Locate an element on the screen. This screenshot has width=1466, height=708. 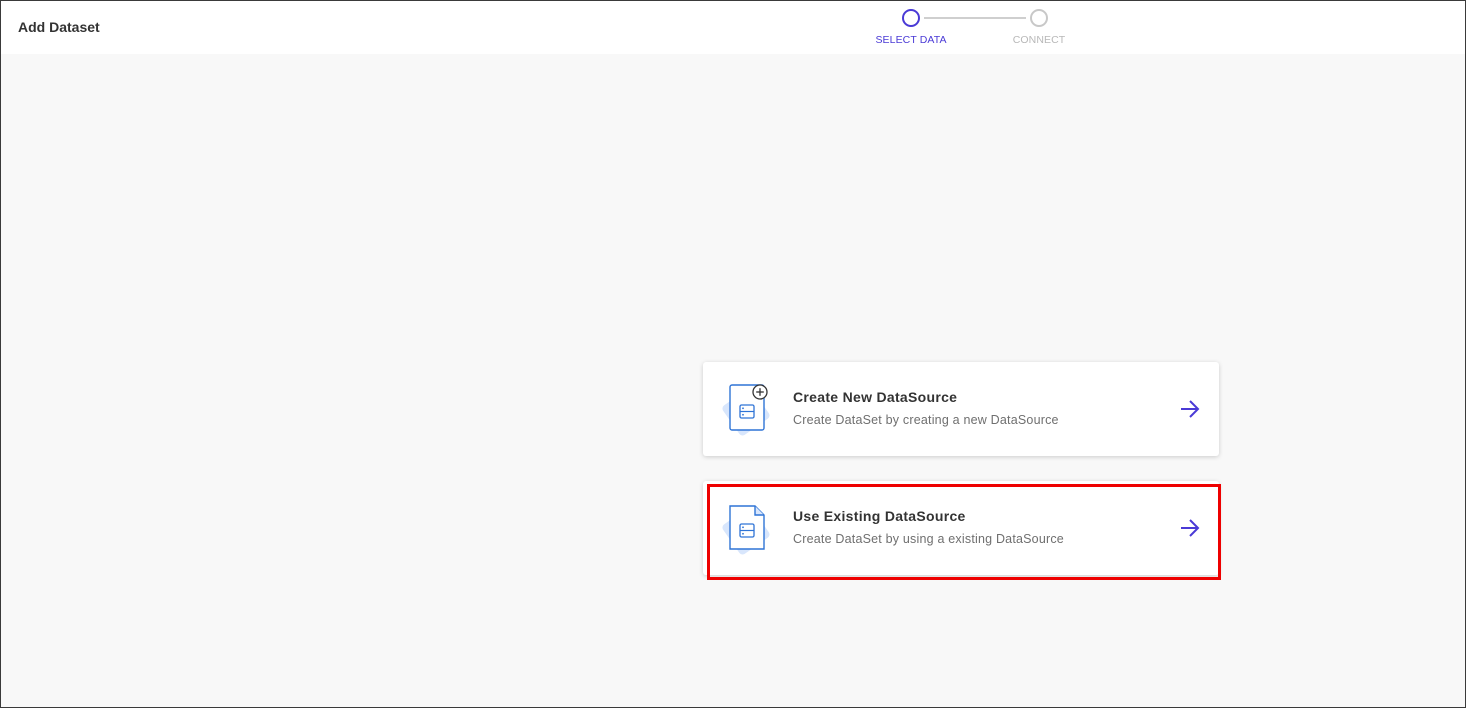
step-connect-indicator is located at coordinates (1039, 18).